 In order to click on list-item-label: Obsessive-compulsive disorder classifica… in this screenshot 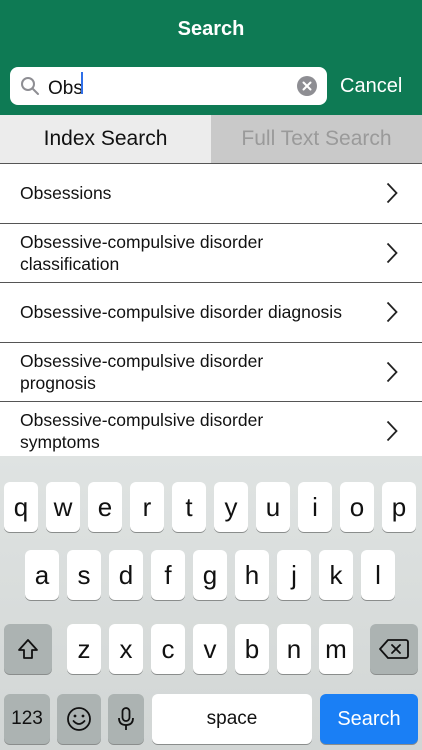, I will do `click(142, 252)`.